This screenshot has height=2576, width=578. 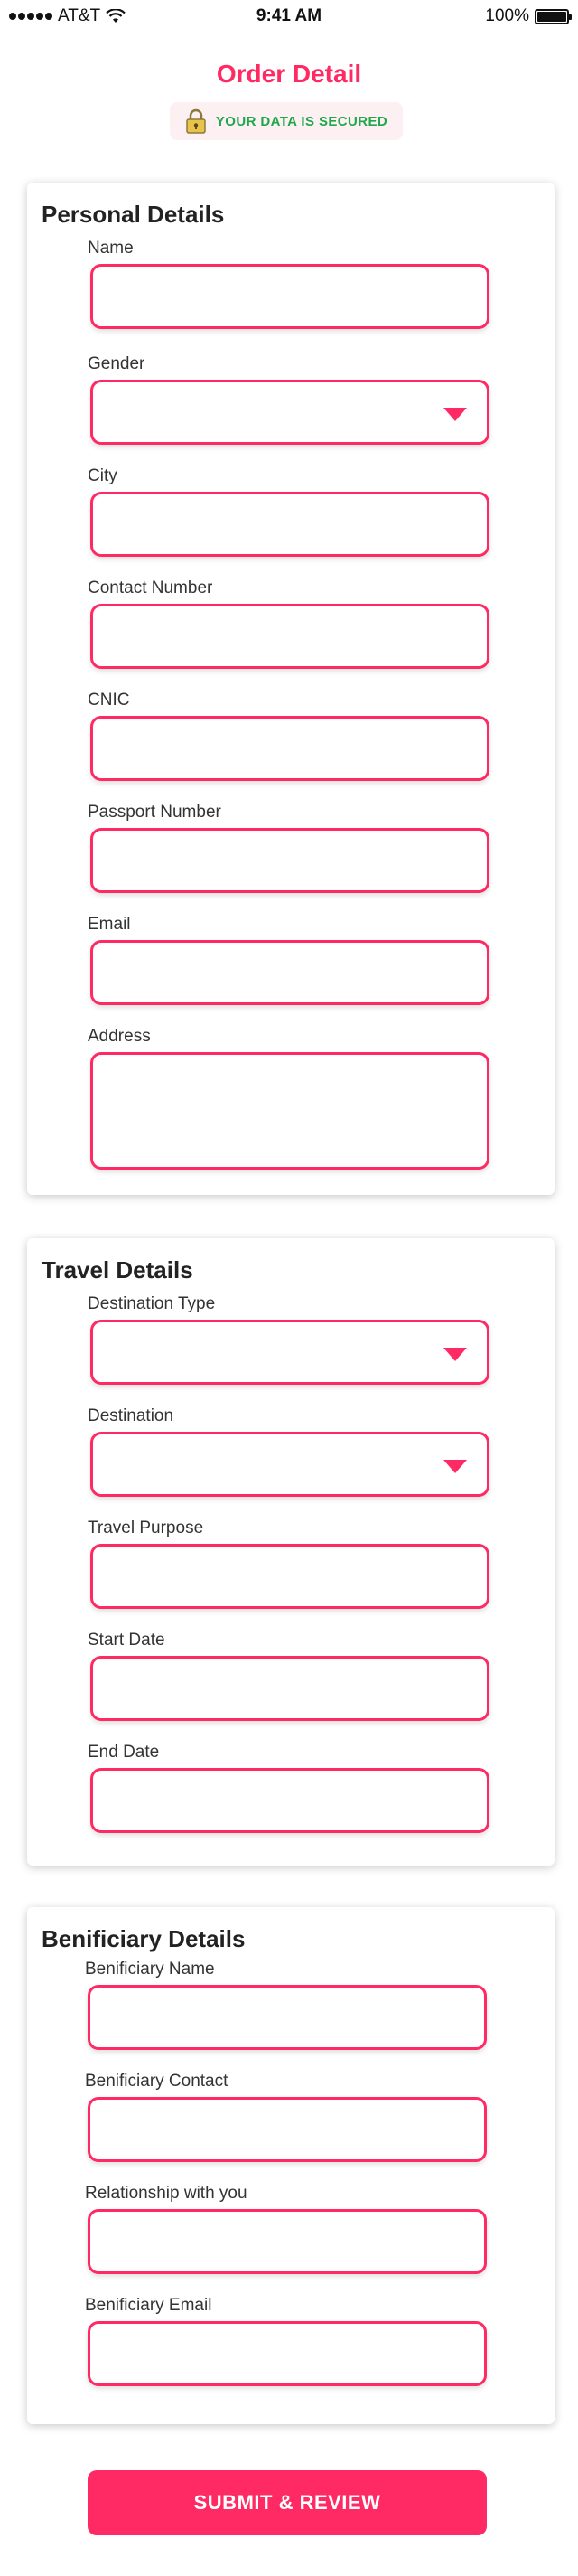 I want to click on destination-type-select, so click(x=289, y=1352).